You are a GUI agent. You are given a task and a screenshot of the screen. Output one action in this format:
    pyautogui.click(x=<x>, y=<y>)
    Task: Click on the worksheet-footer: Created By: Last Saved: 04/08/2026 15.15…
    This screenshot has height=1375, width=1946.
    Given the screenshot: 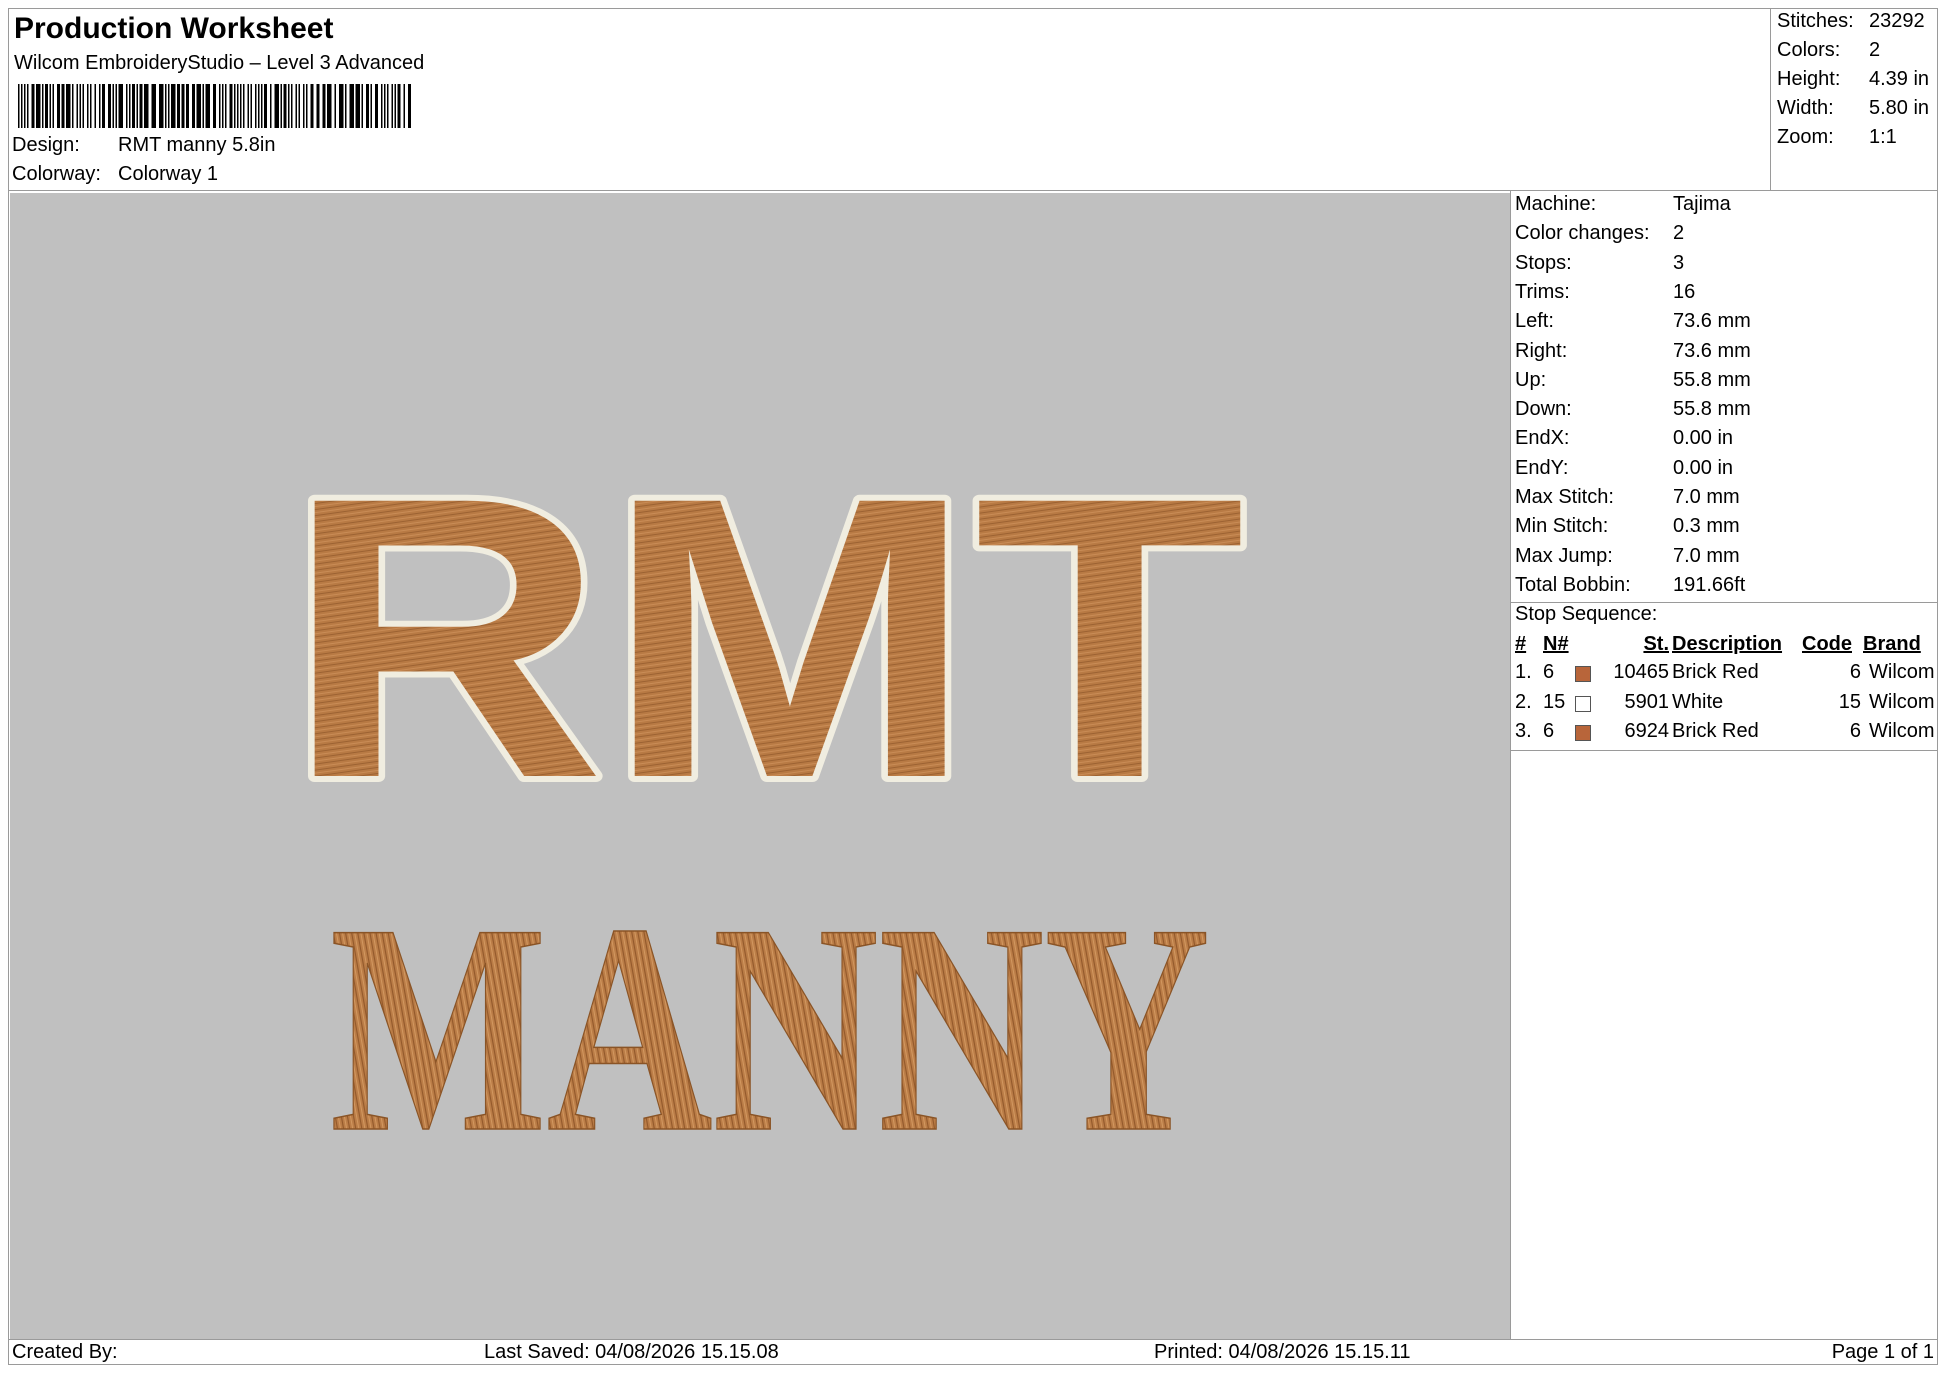 What is the action you would take?
    pyautogui.click(x=973, y=1352)
    